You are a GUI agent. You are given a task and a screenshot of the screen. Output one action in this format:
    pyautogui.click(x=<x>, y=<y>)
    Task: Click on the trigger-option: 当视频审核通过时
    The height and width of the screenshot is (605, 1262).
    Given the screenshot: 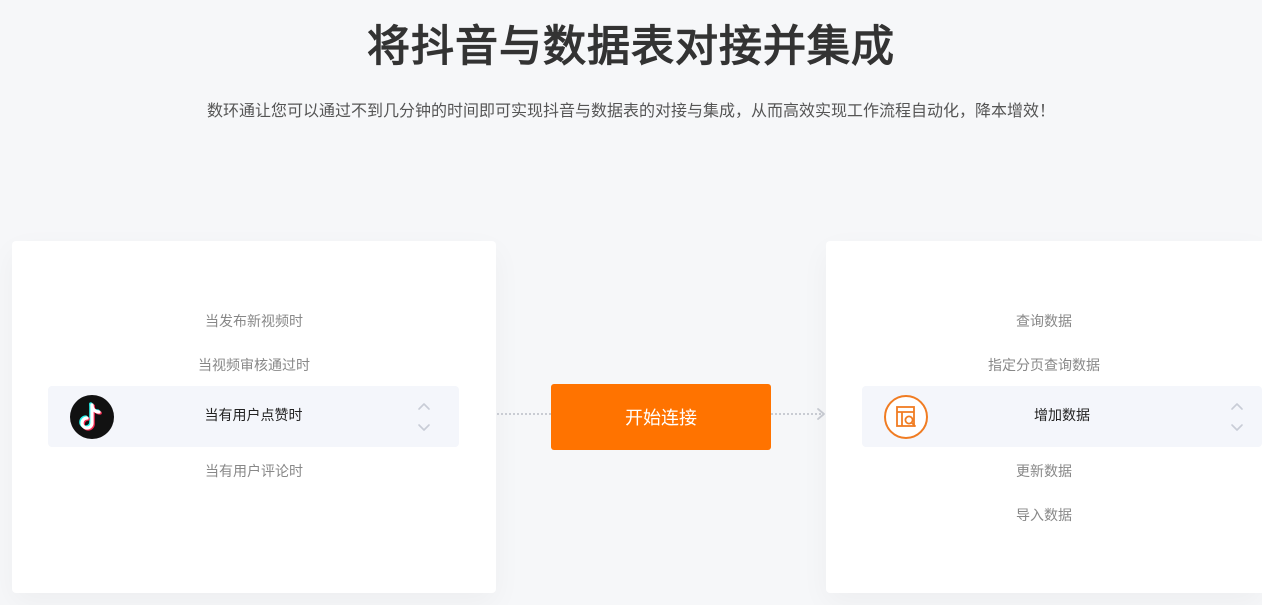 What is the action you would take?
    pyautogui.click(x=254, y=365)
    